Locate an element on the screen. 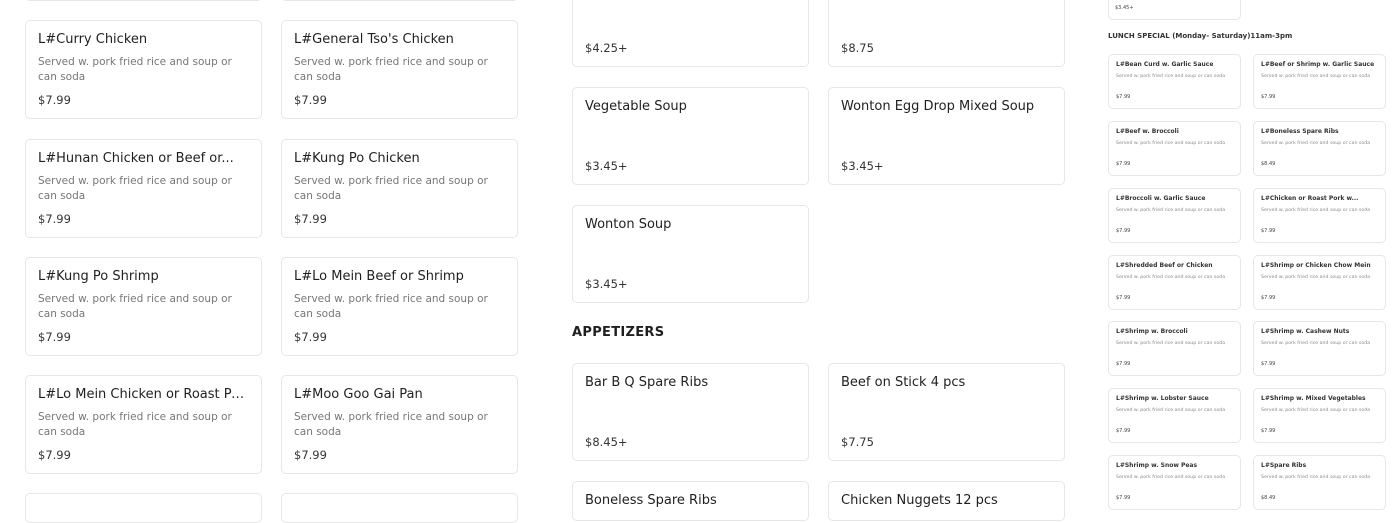  item-title: L#Kung Po Chicken is located at coordinates (357, 158).